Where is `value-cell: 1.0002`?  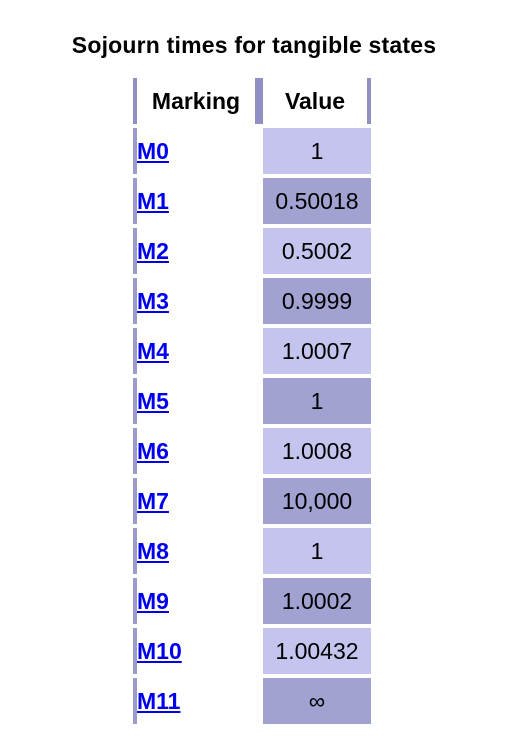 value-cell: 1.0002 is located at coordinates (315, 601).